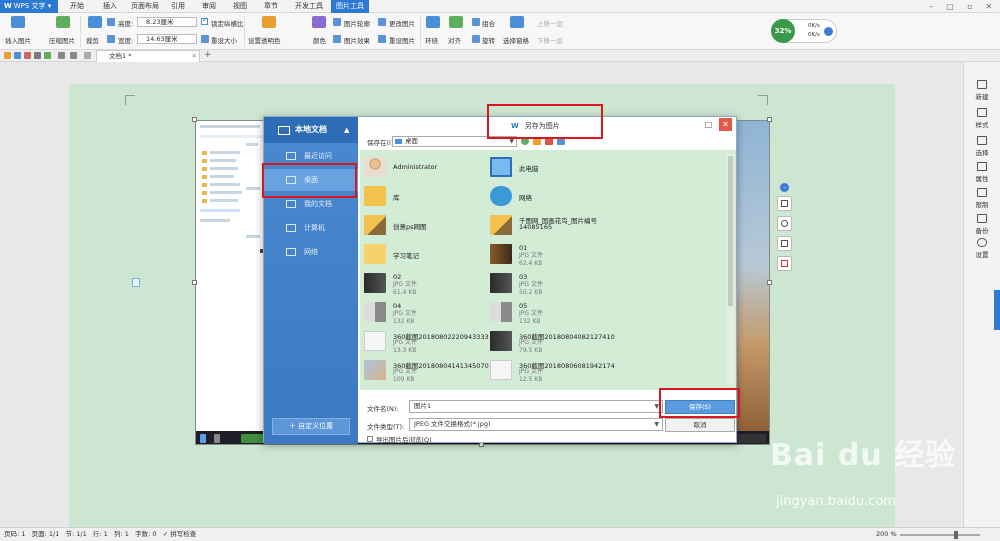  What do you see at coordinates (610, 226) in the screenshot?
I see `list-item: 千图网_国画花鸟_图片编号 14085165` at bounding box center [610, 226].